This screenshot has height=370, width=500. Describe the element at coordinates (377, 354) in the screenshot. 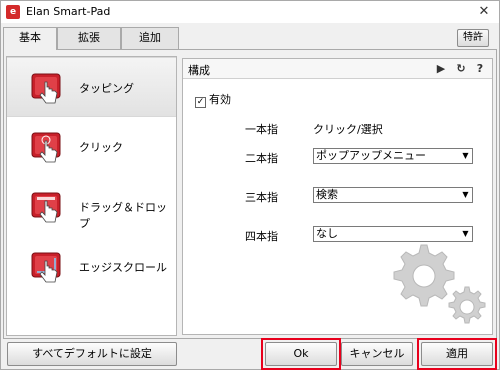

I see `cancel-button: キャンセル` at that location.